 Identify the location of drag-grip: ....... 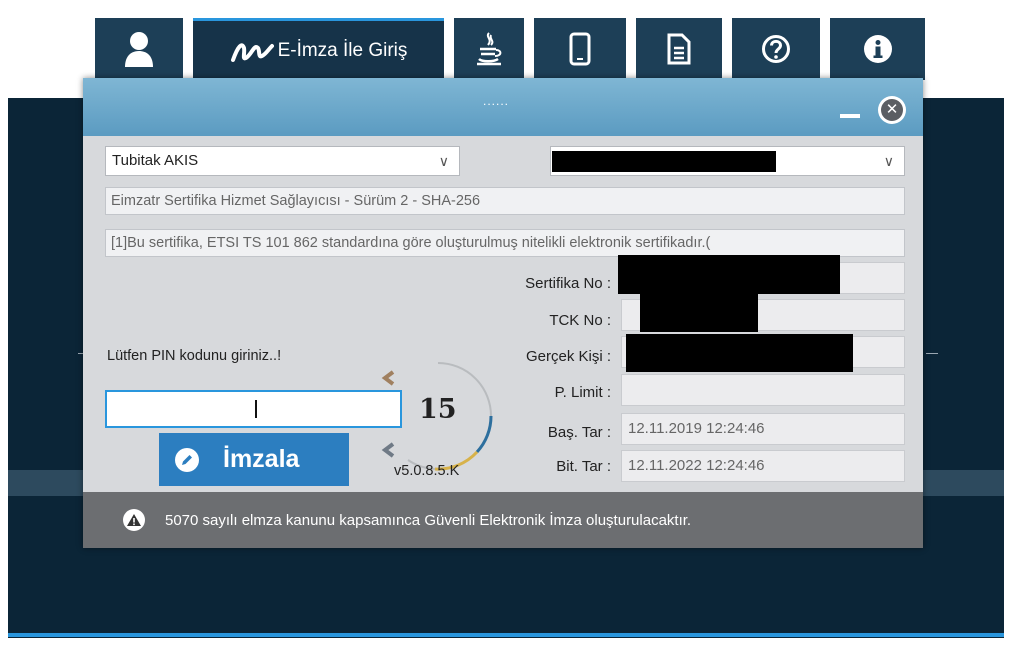
(496, 101).